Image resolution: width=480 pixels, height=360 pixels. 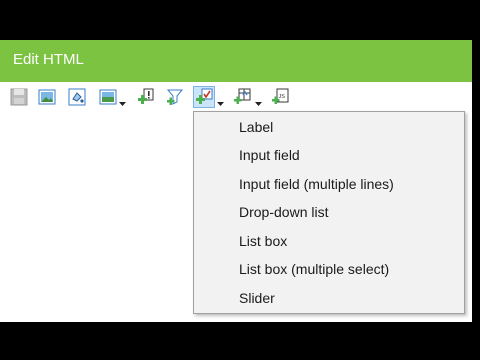 I want to click on insert-field-button, so click(x=146, y=97).